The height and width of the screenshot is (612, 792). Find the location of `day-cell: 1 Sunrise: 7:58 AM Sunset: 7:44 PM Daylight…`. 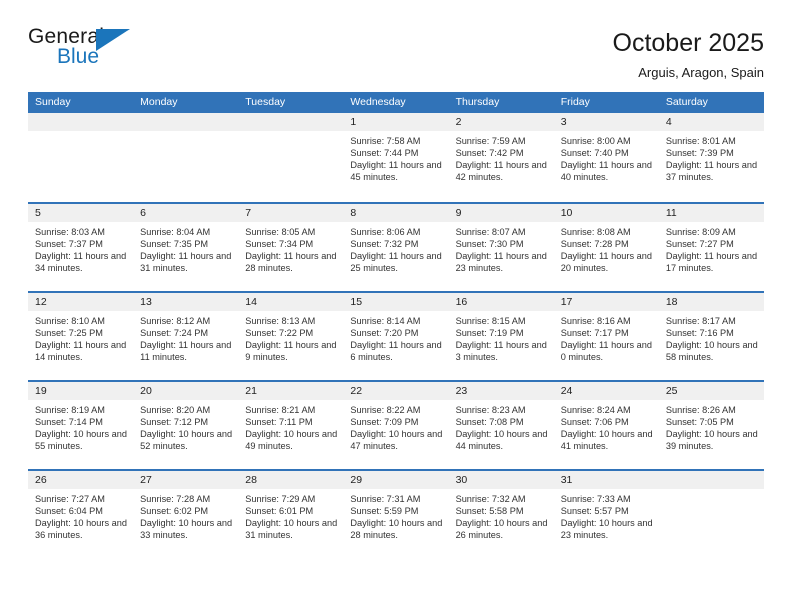

day-cell: 1 Sunrise: 7:58 AM Sunset: 7:44 PM Daylight… is located at coordinates (396, 157).